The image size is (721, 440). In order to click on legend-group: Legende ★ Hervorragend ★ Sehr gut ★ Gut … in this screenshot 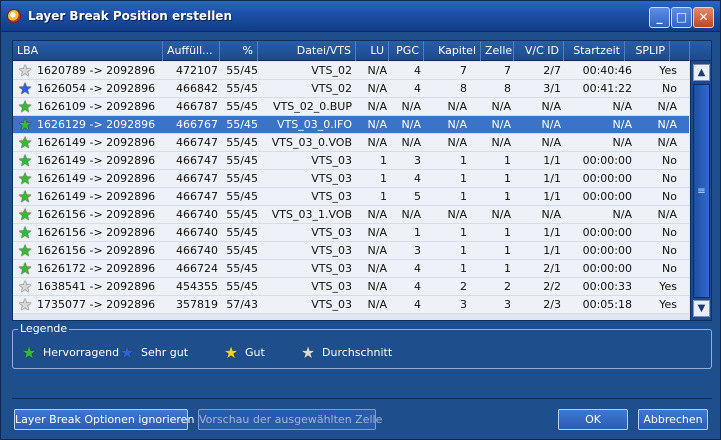, I will do `click(362, 345)`.